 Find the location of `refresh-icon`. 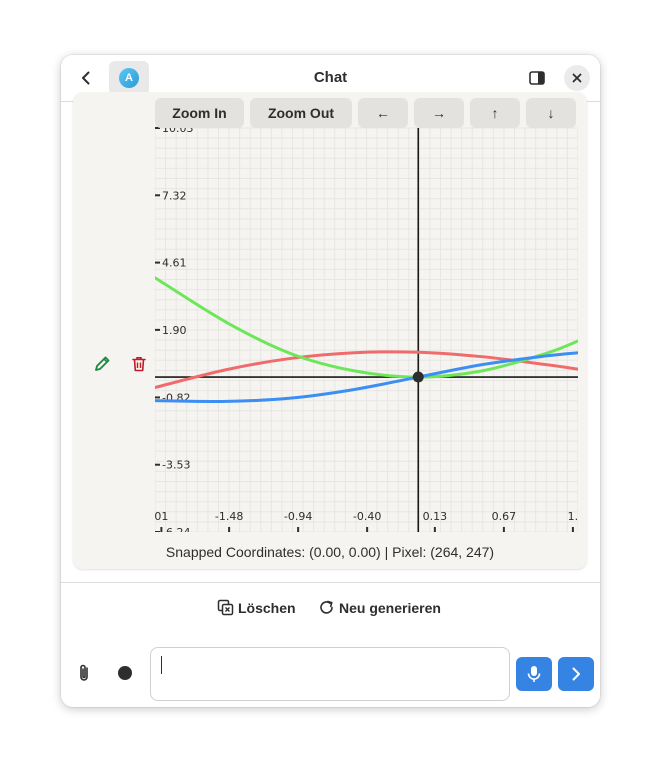

refresh-icon is located at coordinates (326, 607).